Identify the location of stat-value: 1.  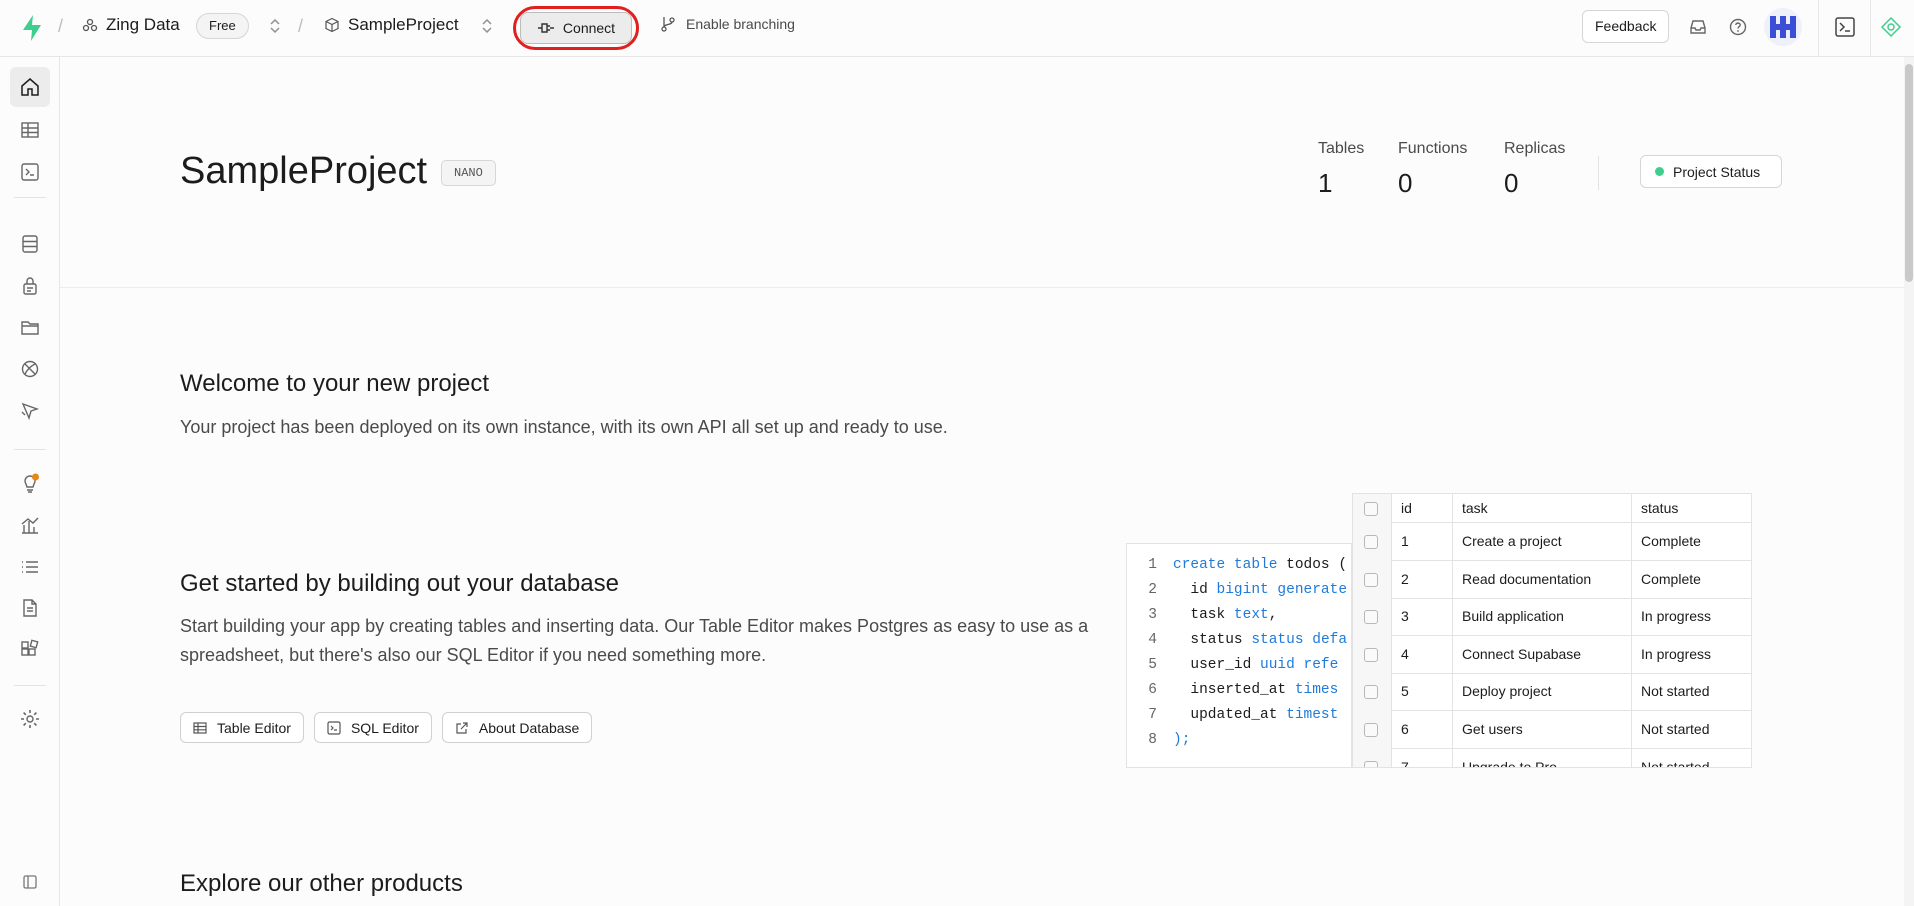
(1325, 183).